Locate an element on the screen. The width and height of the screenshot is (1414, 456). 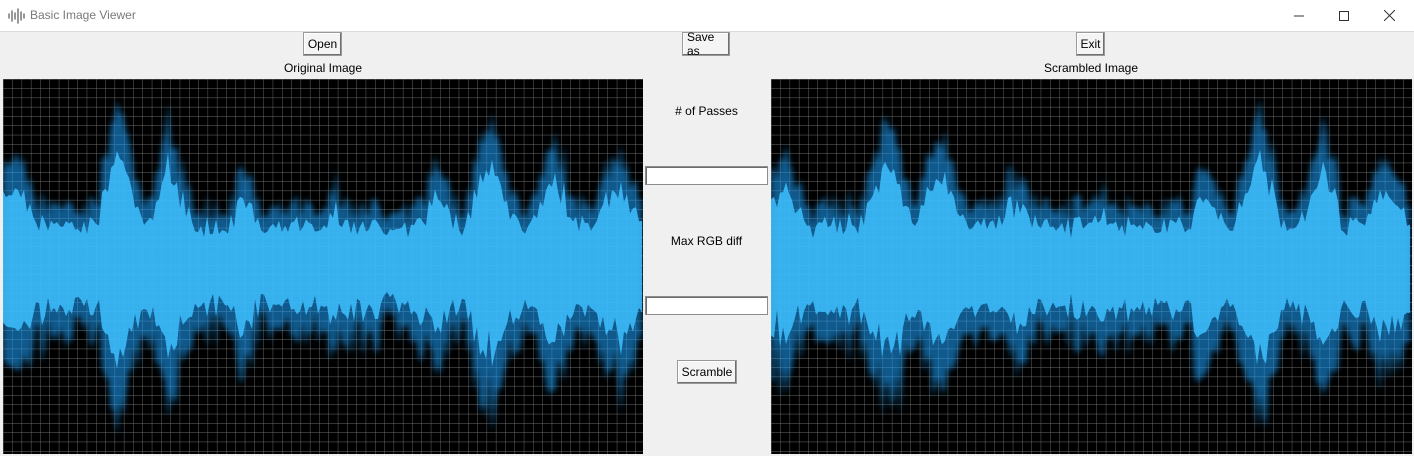
minimize-icon is located at coordinates (1299, 15).